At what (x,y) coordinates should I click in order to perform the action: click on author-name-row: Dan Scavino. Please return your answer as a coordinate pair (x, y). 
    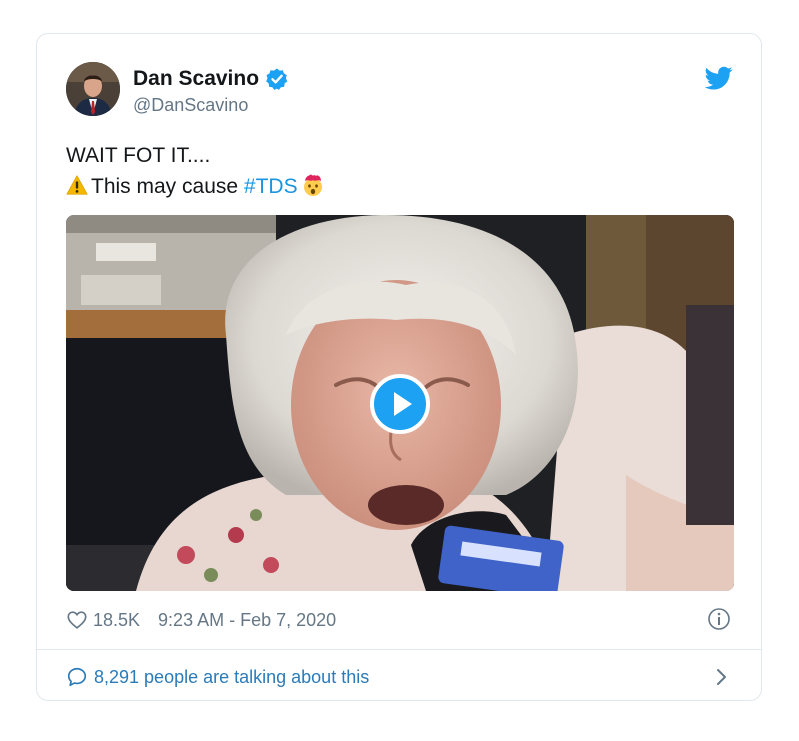
    Looking at the image, I should click on (211, 79).